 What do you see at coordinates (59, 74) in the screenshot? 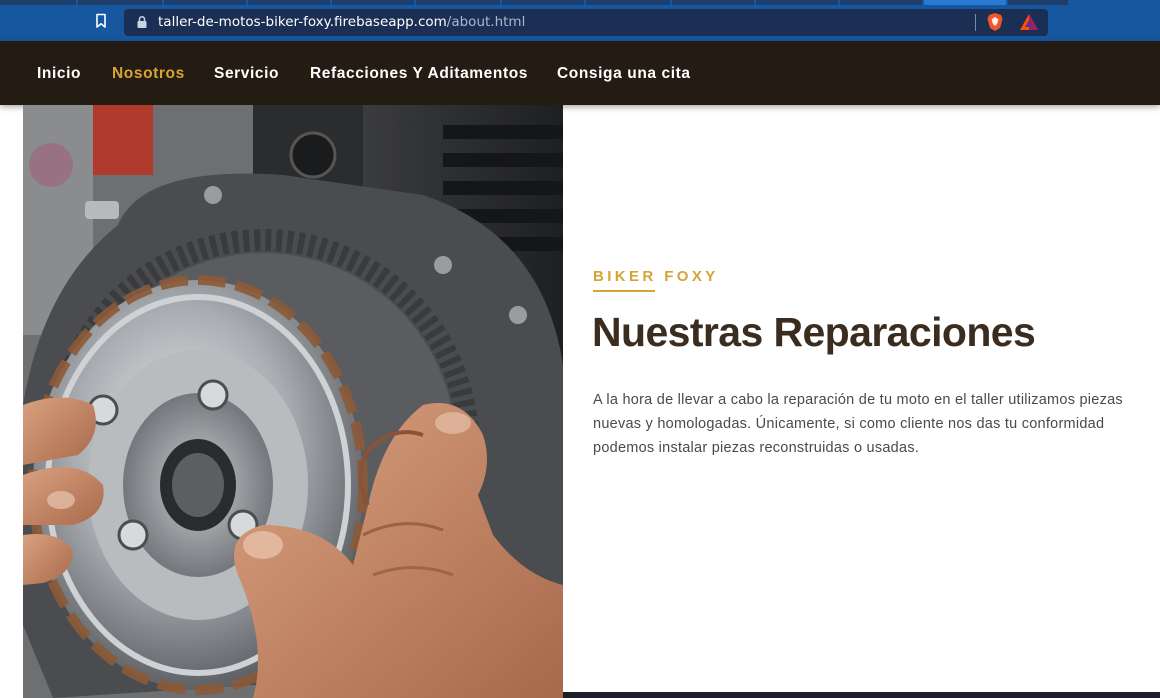
I see `nav-item-inicio: Inicio` at bounding box center [59, 74].